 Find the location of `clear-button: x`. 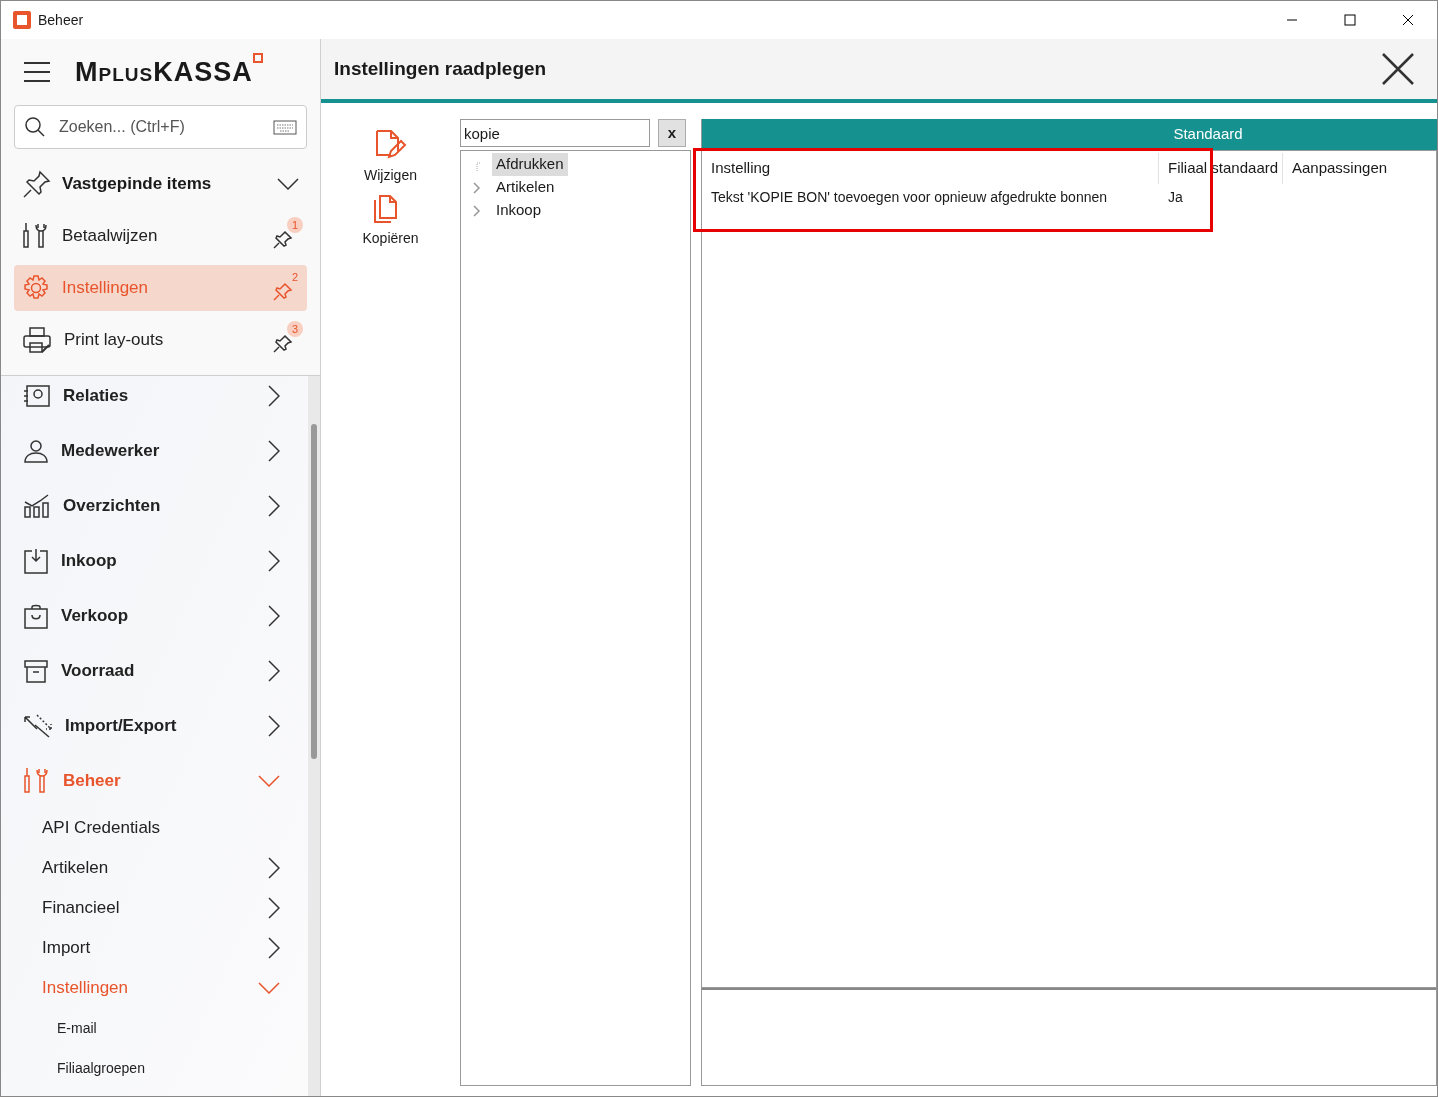

clear-button: x is located at coordinates (672, 133).